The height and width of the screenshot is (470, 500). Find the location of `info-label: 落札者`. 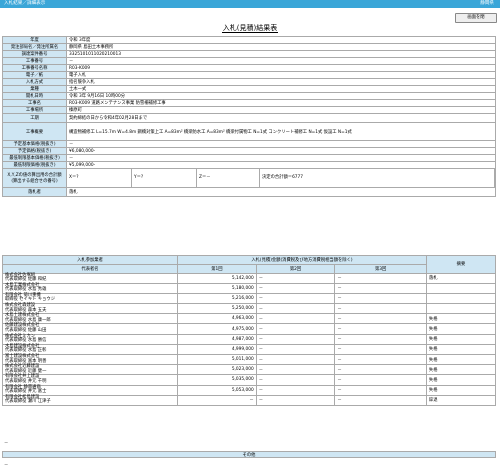

info-label: 落札者 is located at coordinates (34, 192).